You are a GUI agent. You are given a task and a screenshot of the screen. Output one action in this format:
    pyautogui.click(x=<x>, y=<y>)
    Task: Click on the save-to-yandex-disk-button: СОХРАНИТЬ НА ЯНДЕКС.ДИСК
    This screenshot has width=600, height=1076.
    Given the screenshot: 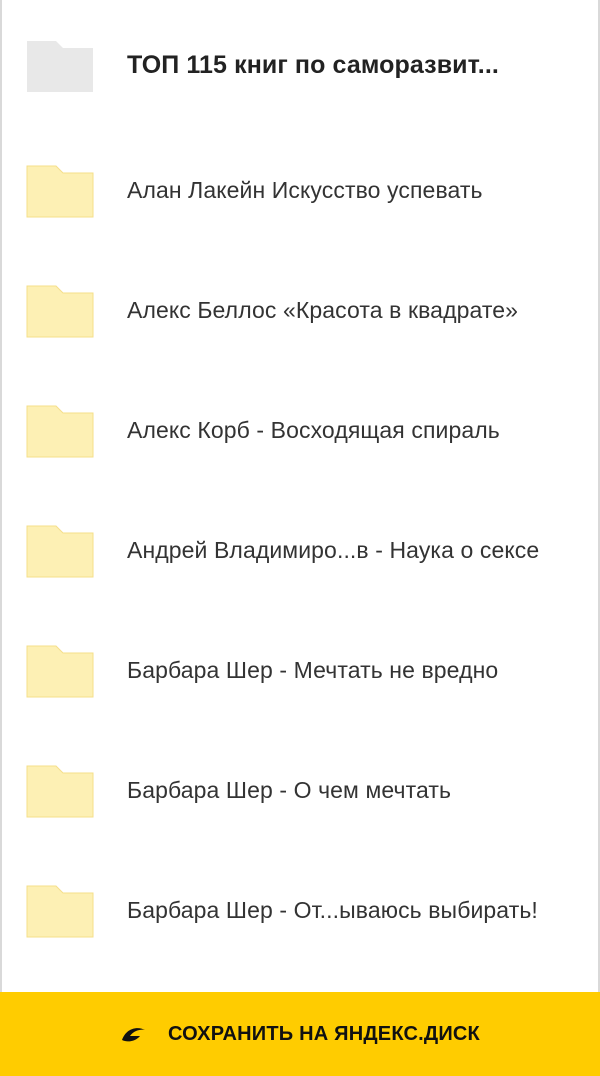 What is the action you would take?
    pyautogui.click(x=300, y=1034)
    